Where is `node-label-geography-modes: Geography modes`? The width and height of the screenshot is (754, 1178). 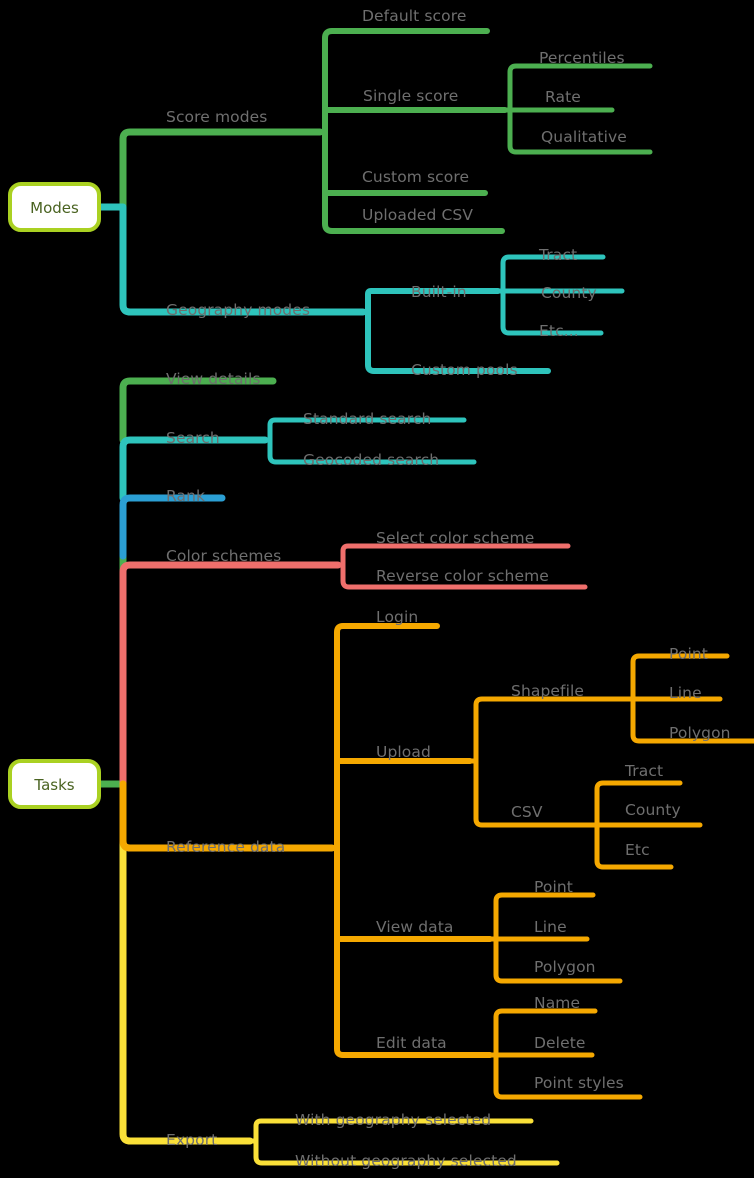 node-label-geography-modes: Geography modes is located at coordinates (238, 310).